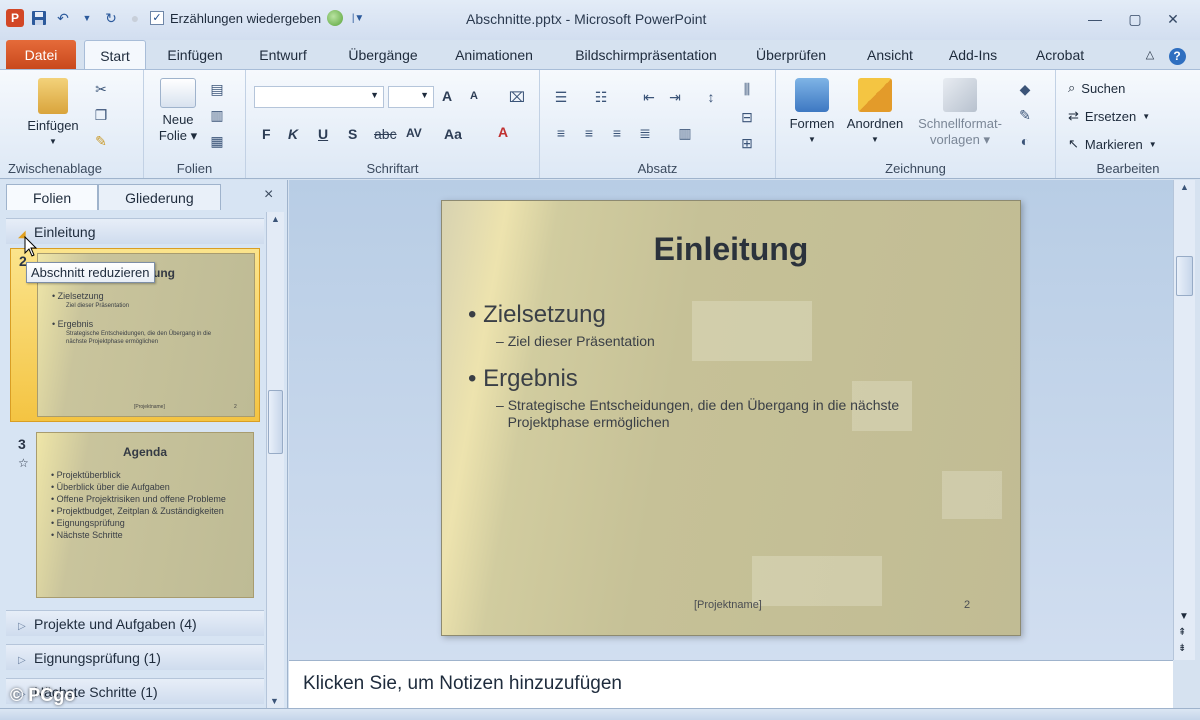 The image size is (1200, 720). Describe the element at coordinates (352, 134) in the screenshot. I see `shadow-button: S` at that location.